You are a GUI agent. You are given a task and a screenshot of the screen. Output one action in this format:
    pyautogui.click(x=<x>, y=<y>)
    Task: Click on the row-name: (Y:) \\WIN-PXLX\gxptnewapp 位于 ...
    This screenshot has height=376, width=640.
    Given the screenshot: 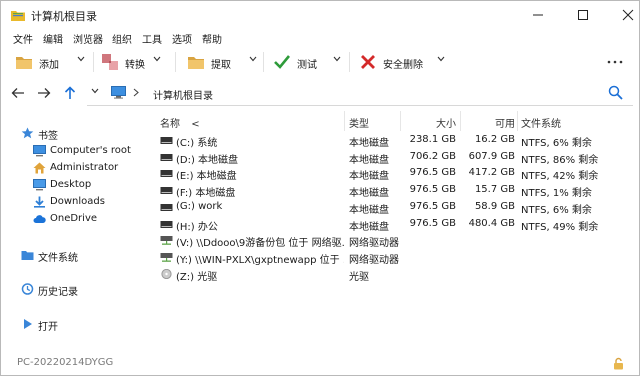 What is the action you would take?
    pyautogui.click(x=260, y=260)
    